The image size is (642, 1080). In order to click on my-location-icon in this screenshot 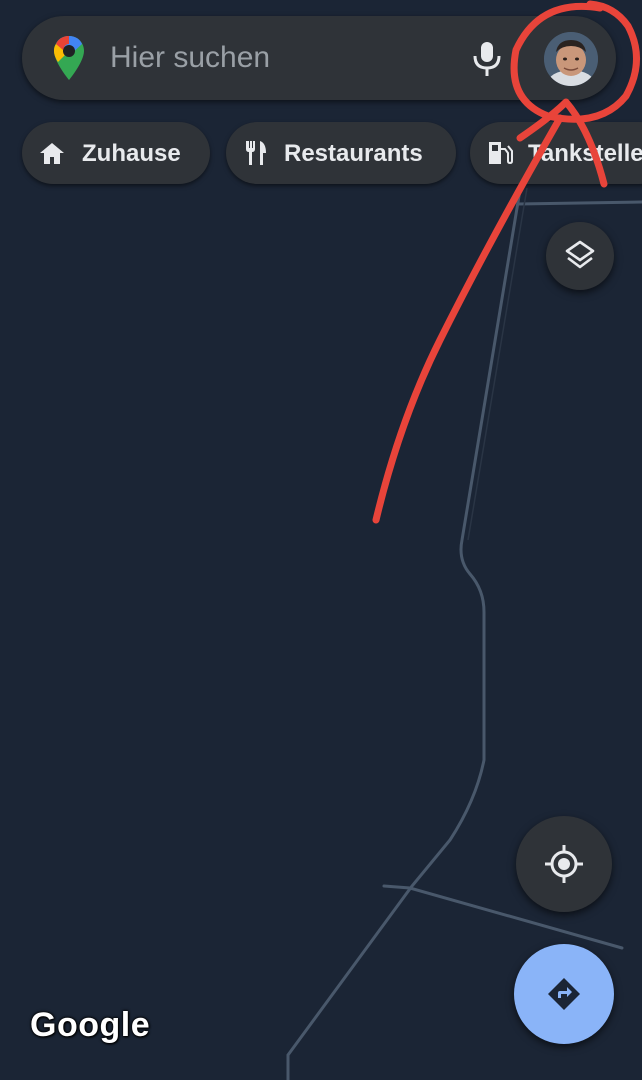, I will do `click(564, 864)`.